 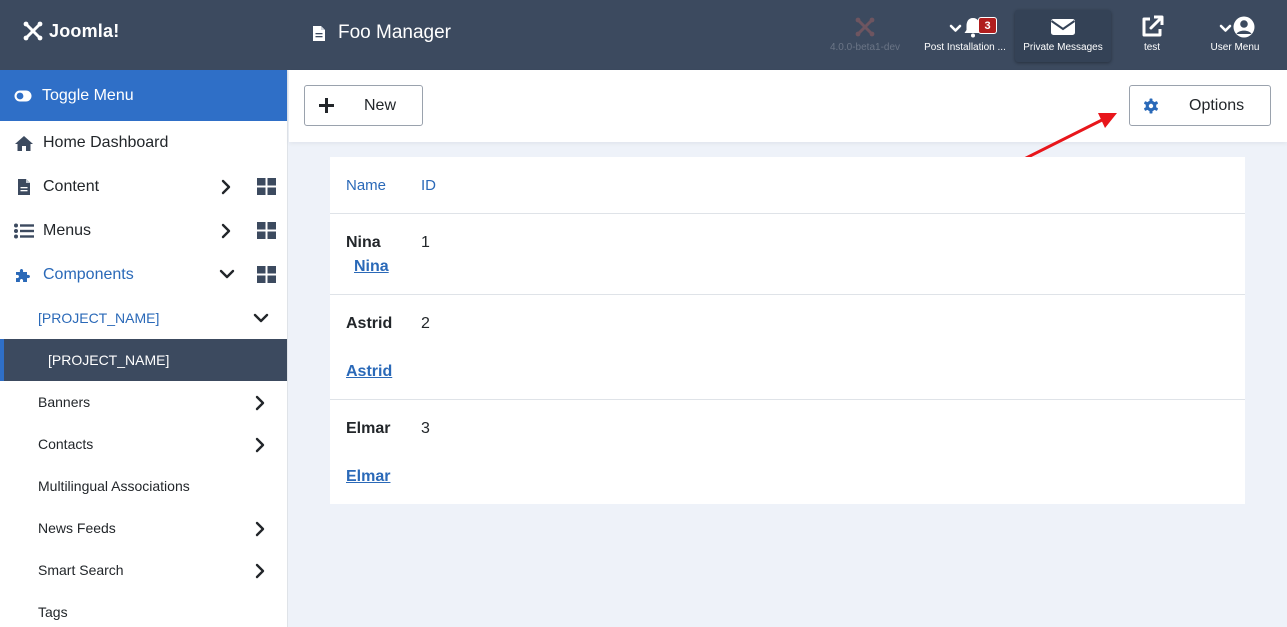 I want to click on toggle-icon, so click(x=23, y=95).